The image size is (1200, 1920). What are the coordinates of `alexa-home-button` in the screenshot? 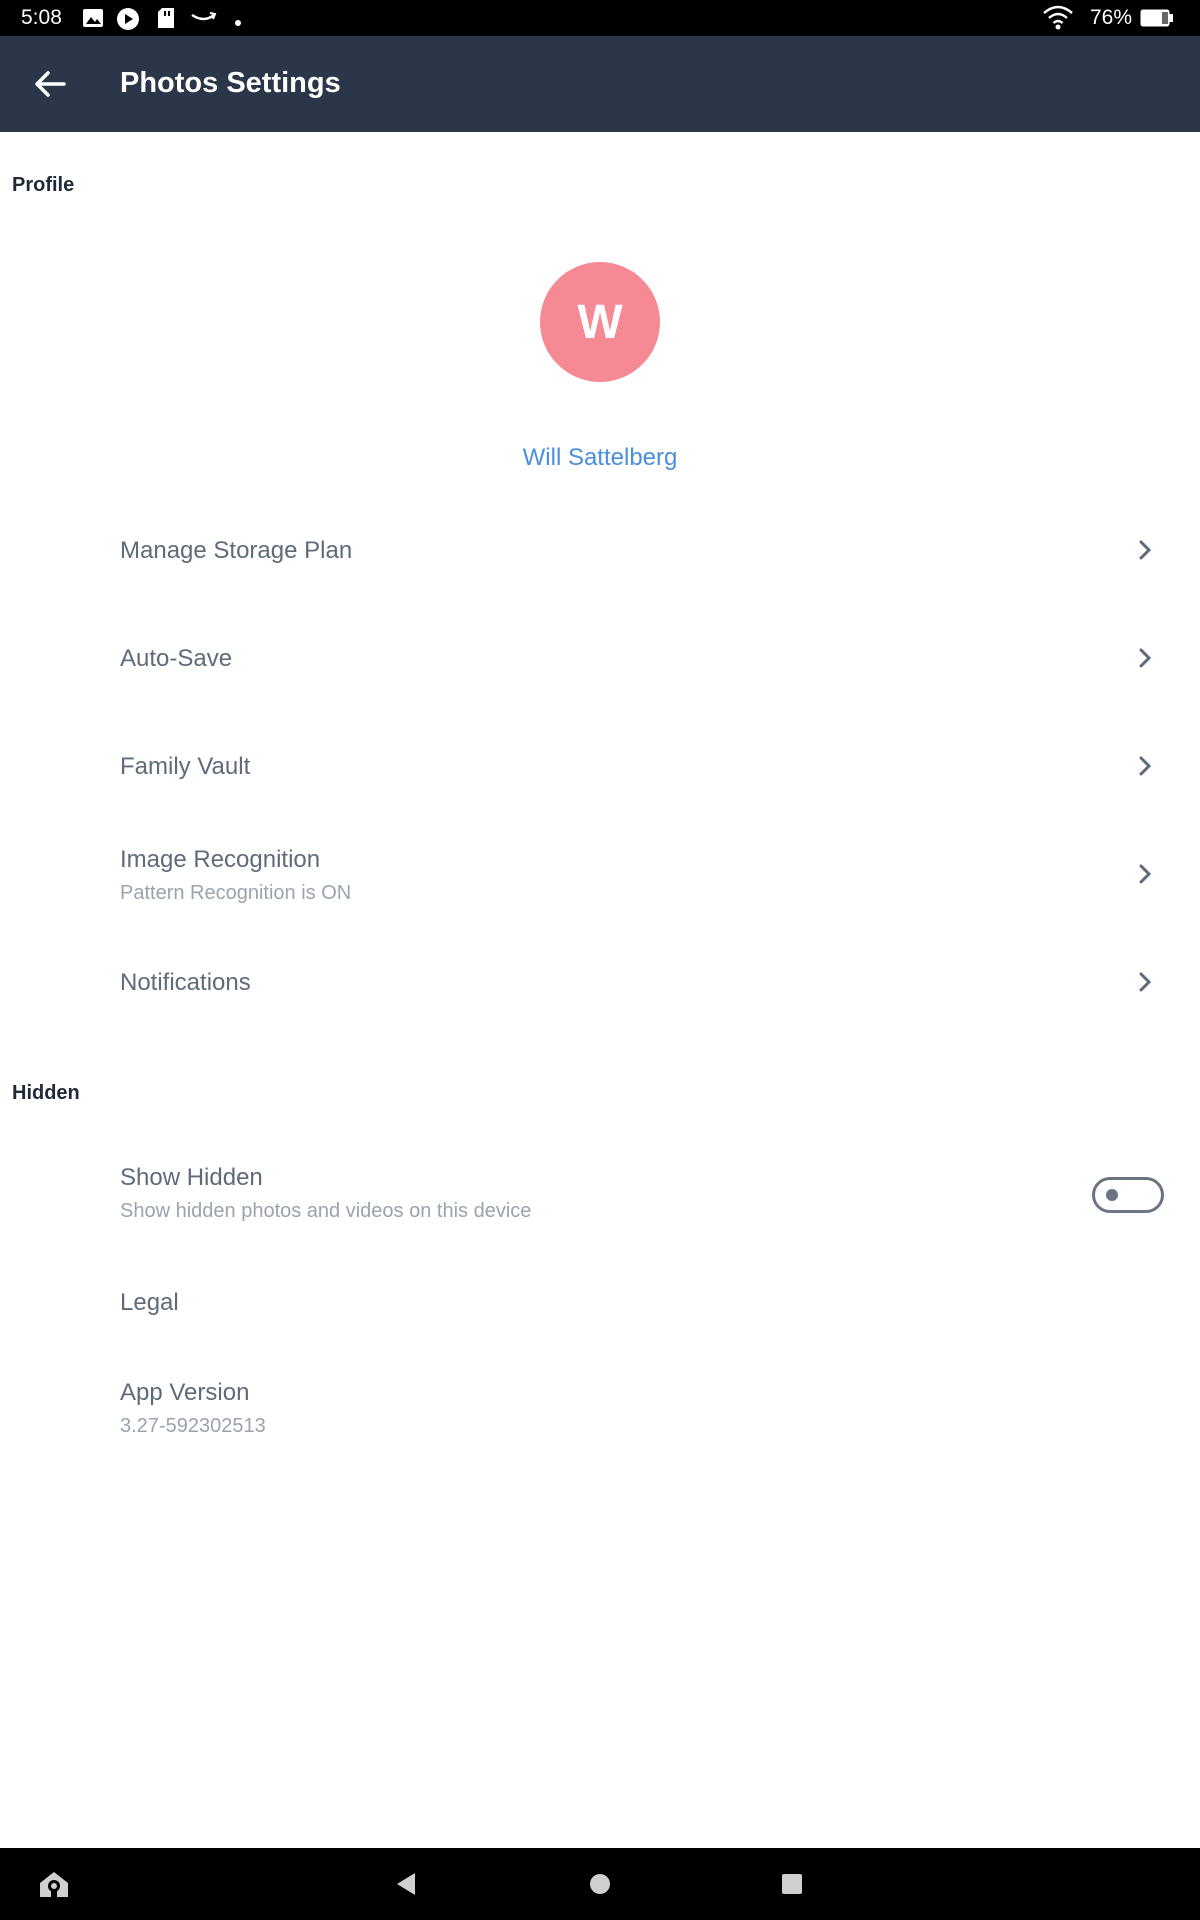 It's located at (54, 1884).